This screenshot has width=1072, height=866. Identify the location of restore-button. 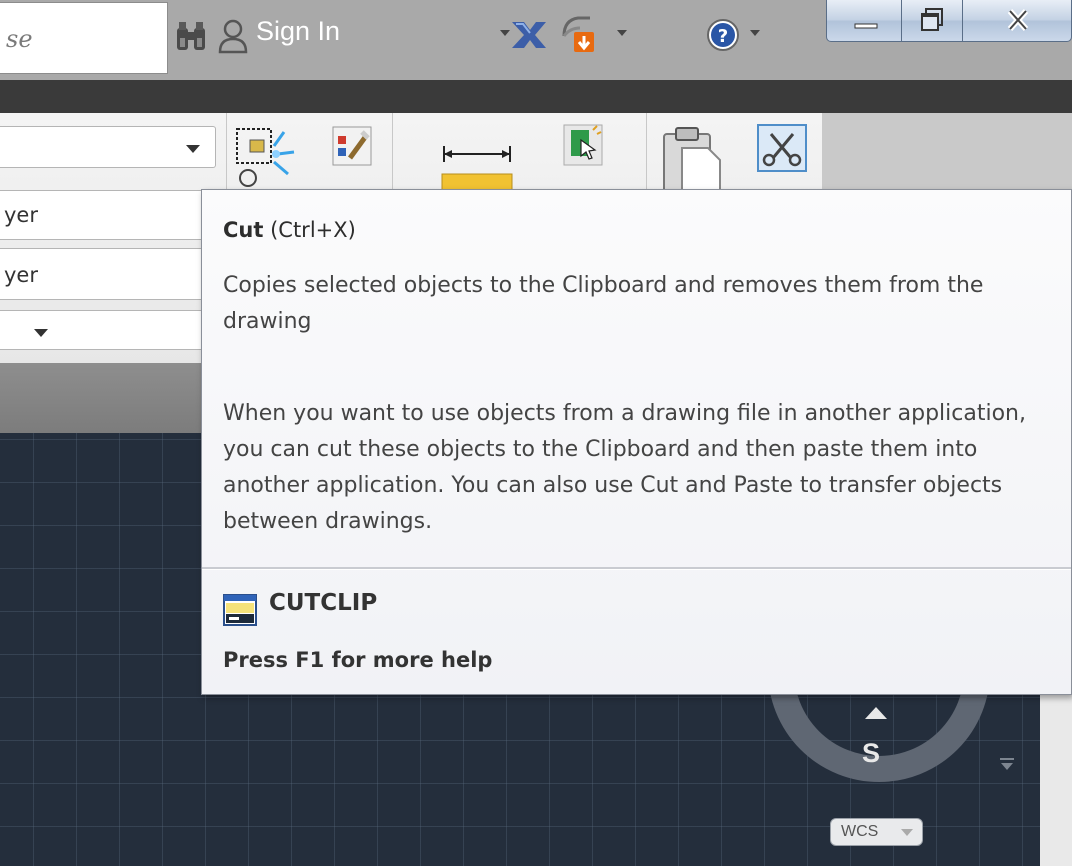
(932, 21).